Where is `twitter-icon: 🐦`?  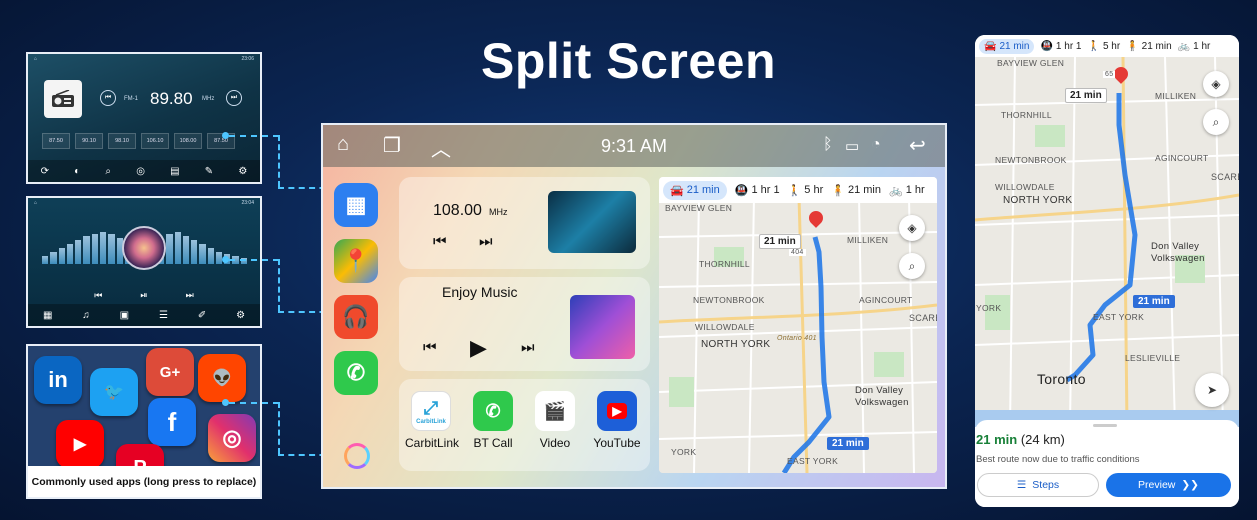 twitter-icon: 🐦 is located at coordinates (114, 392).